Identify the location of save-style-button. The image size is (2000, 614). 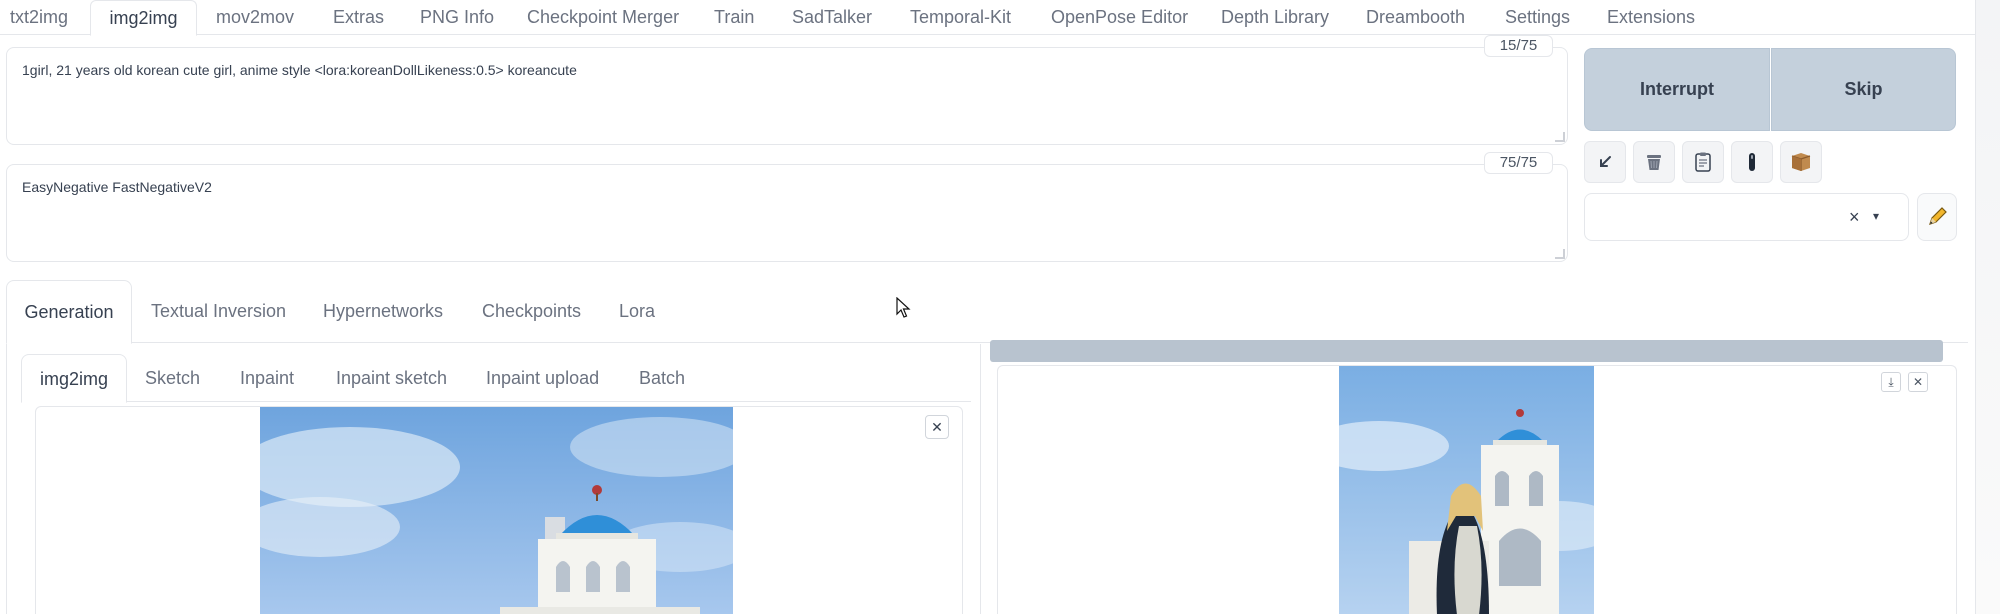
(1801, 162).